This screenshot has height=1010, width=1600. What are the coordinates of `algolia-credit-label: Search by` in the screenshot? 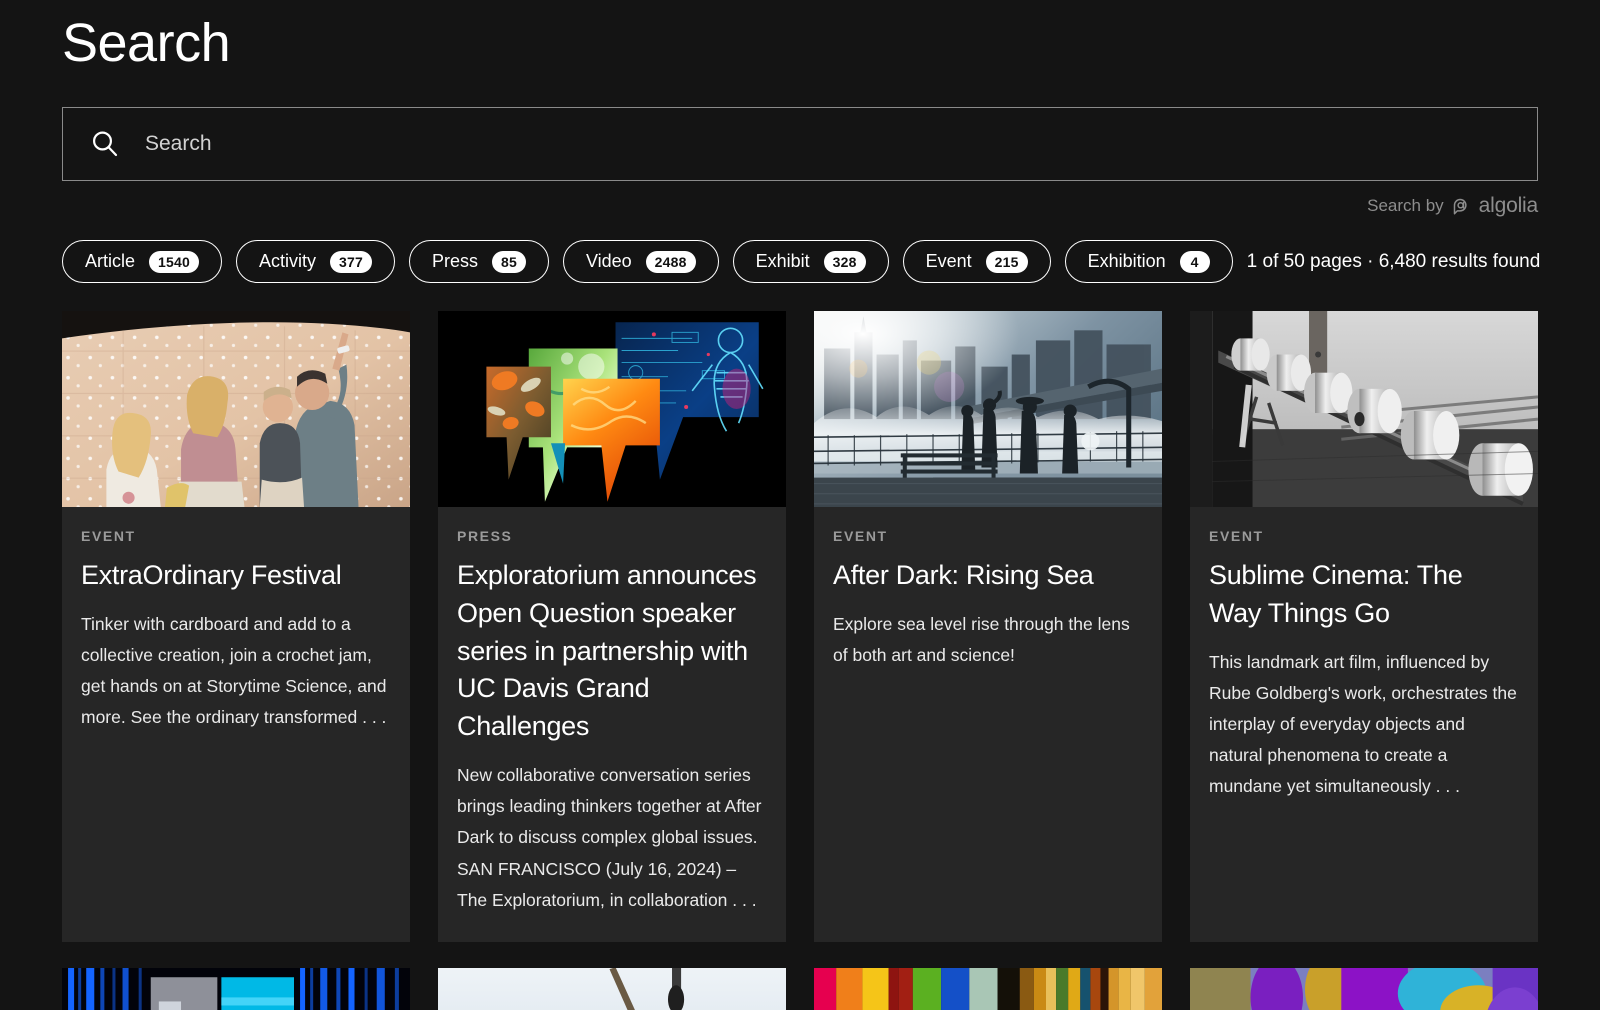 It's located at (1405, 206).